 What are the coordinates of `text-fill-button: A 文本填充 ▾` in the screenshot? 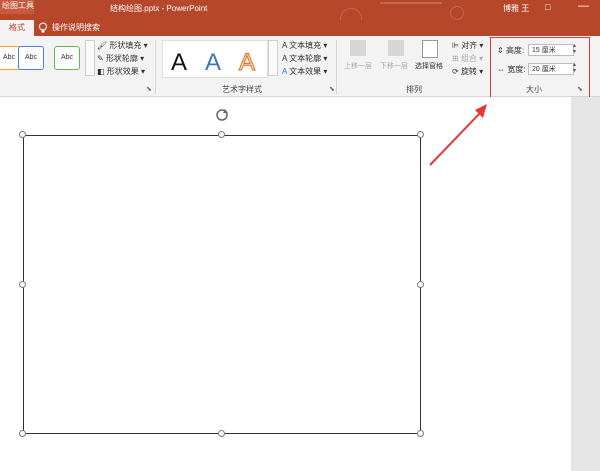 It's located at (304, 45).